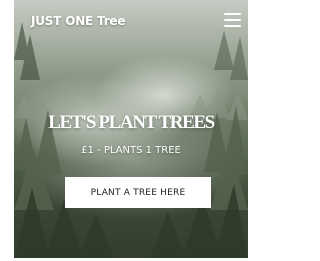 The width and height of the screenshot is (320, 261). What do you see at coordinates (78, 21) in the screenshot?
I see `brand-logo: JUST ONE Tree` at bounding box center [78, 21].